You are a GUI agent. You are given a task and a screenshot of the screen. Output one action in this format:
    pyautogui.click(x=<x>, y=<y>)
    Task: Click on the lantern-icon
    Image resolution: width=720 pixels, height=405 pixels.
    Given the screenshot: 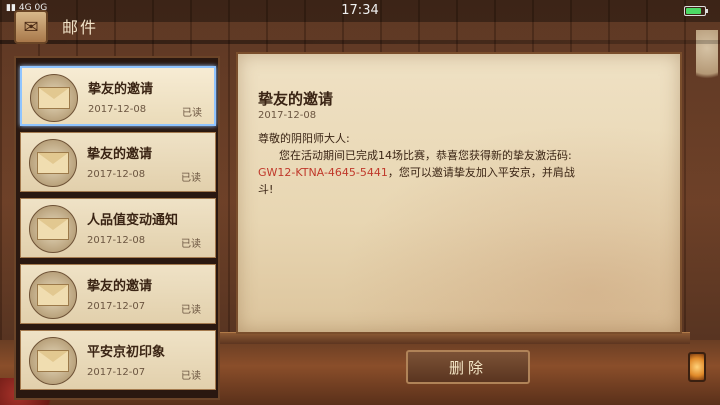 What is the action you would take?
    pyautogui.click(x=697, y=367)
    